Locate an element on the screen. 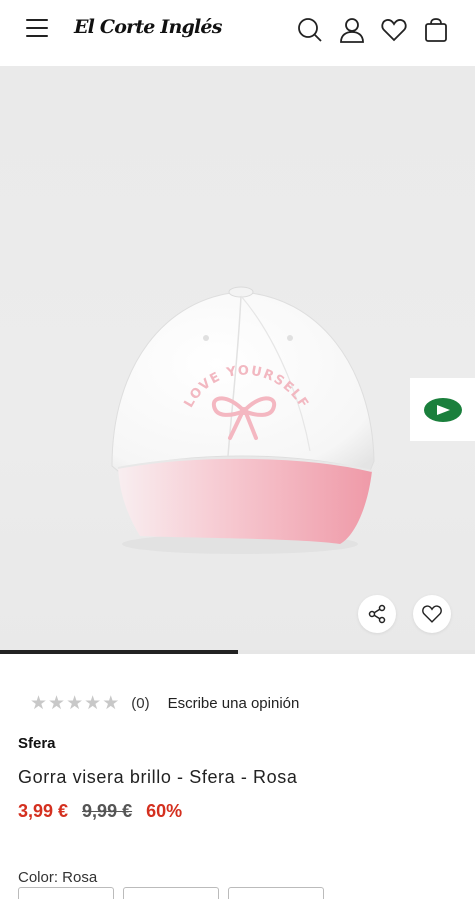 This screenshot has width=475, height=899. share-icon is located at coordinates (377, 614).